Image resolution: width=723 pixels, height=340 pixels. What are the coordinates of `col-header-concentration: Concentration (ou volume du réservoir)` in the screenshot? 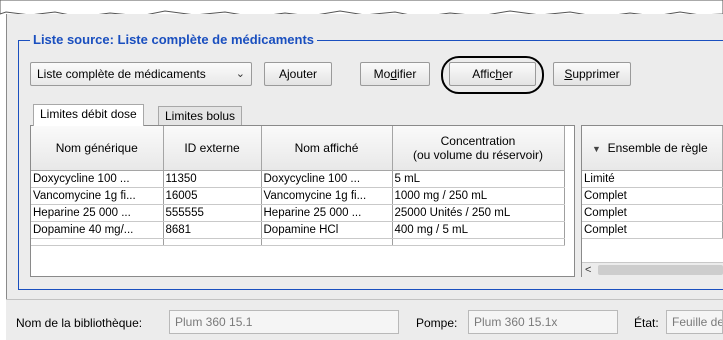 It's located at (478, 148).